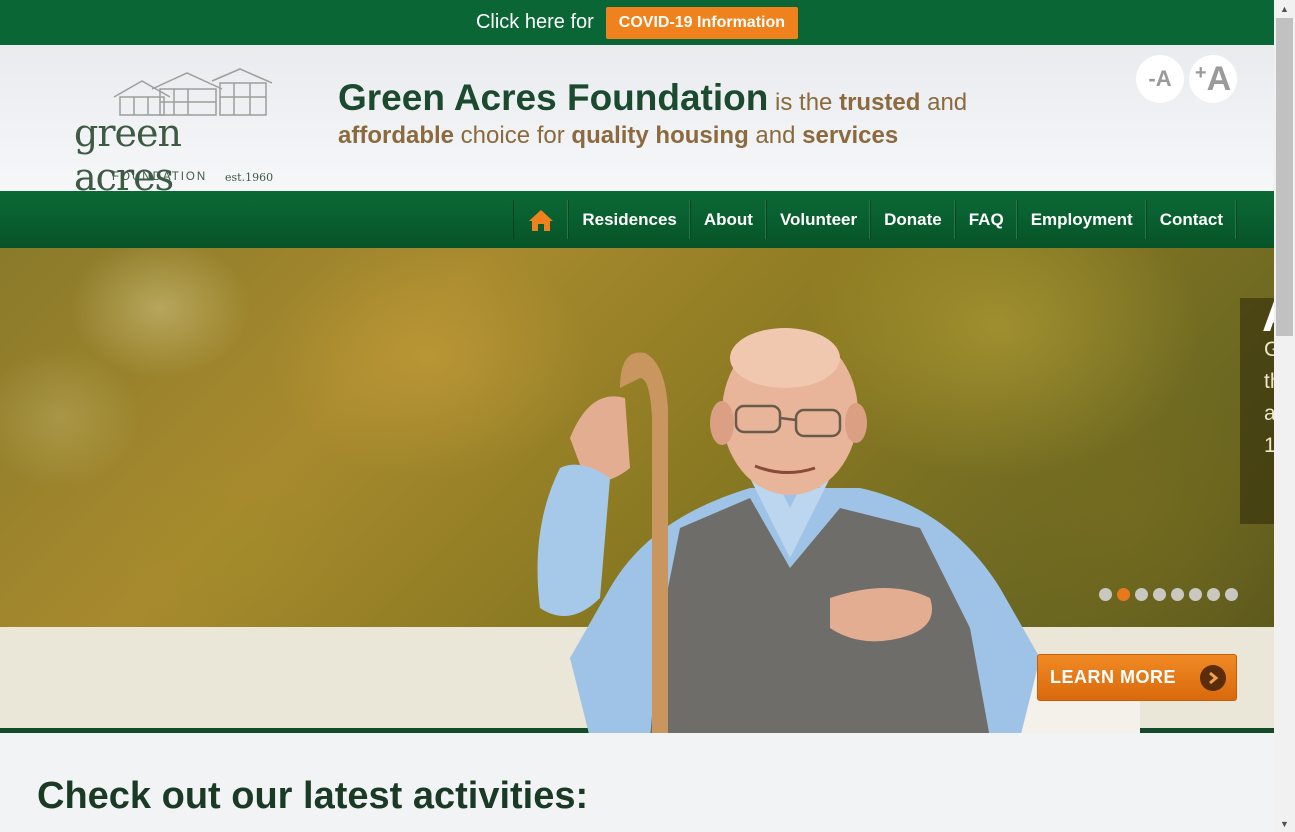 This screenshot has width=1295, height=832. Describe the element at coordinates (1284, 823) in the screenshot. I see `scroll-down-icon: ▼` at that location.